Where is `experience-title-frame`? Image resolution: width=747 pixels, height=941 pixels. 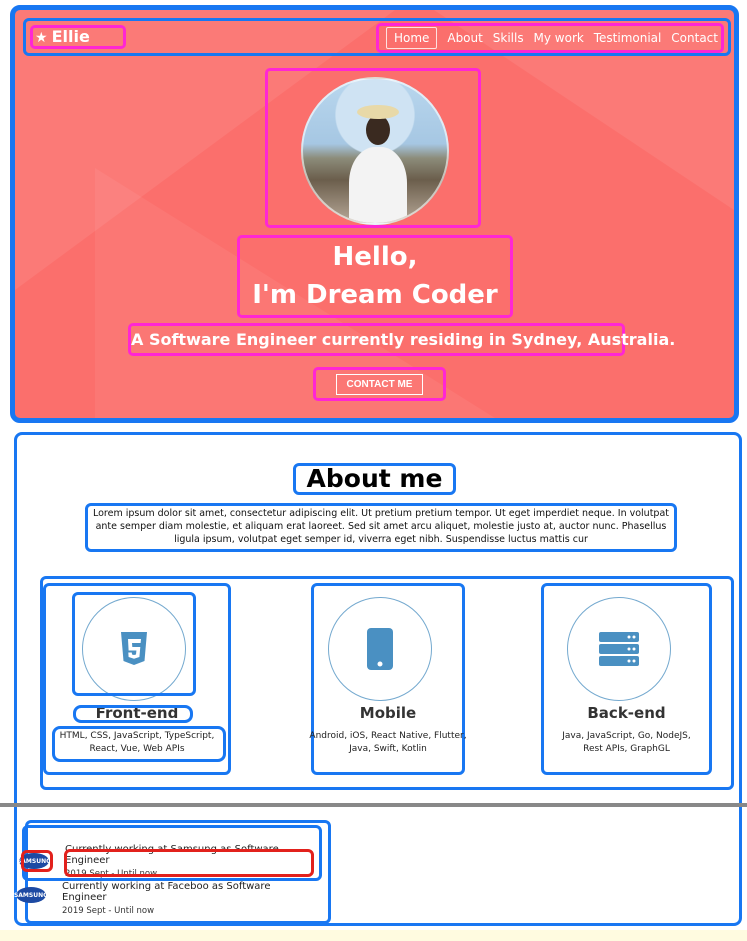 experience-title-frame is located at coordinates (189, 863).